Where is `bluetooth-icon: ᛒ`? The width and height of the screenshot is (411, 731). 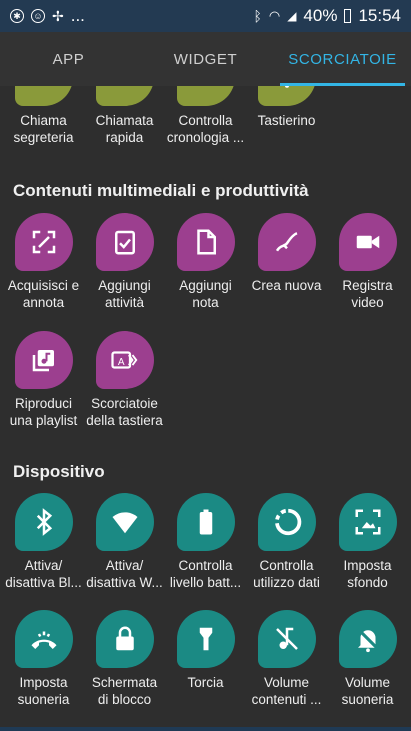 bluetooth-icon: ᛒ is located at coordinates (257, 16).